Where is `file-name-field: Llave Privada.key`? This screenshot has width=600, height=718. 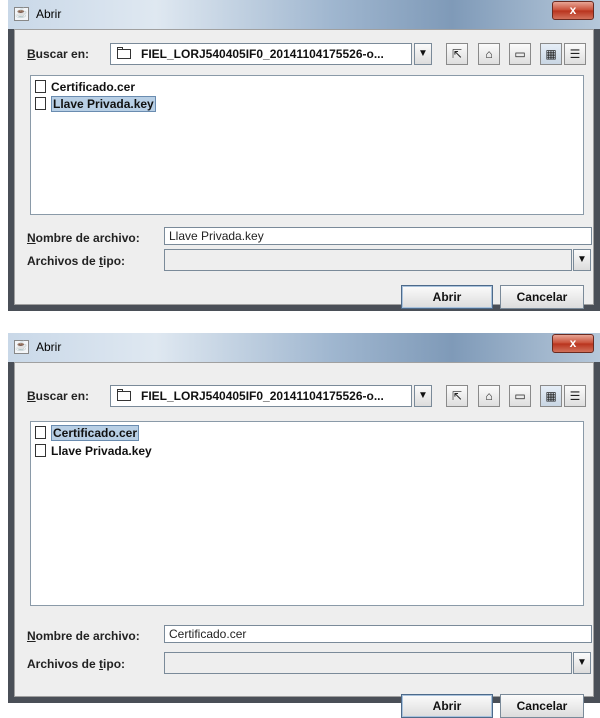
file-name-field: Llave Privada.key is located at coordinates (378, 236).